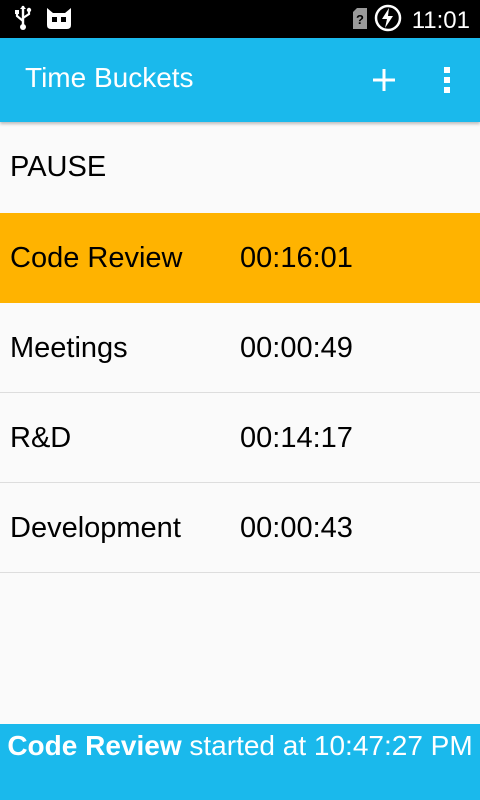  I want to click on overflow-menu-button, so click(447, 80).